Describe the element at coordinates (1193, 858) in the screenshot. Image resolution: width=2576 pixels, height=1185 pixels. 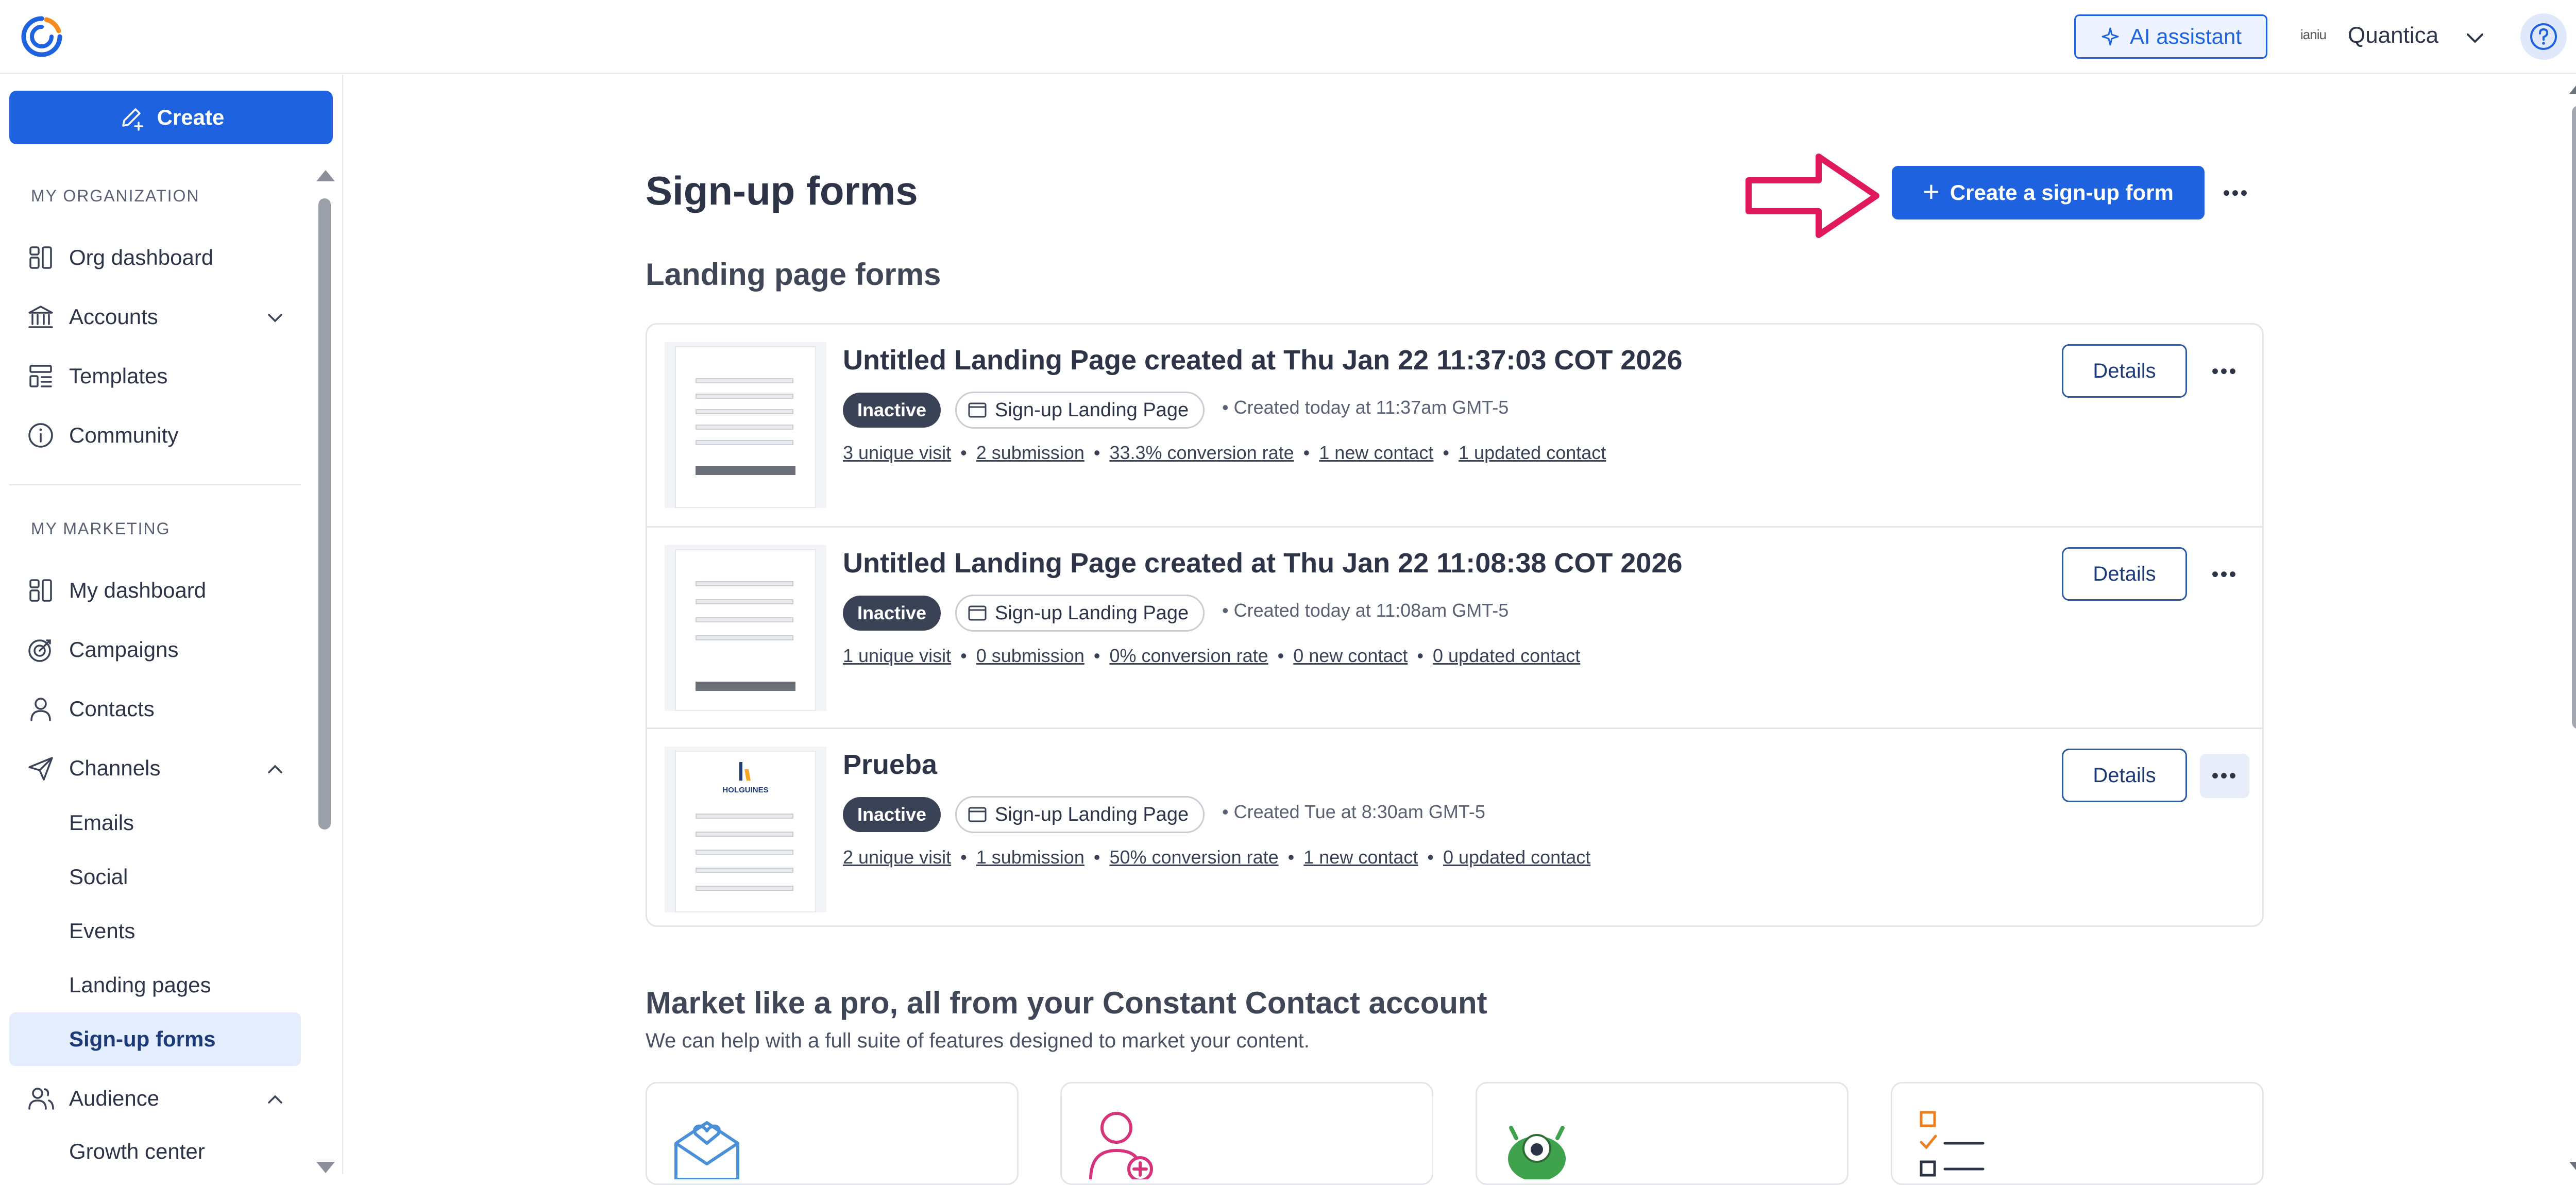
I see `stat-conversion-rate-link: 50% conversion rate` at that location.